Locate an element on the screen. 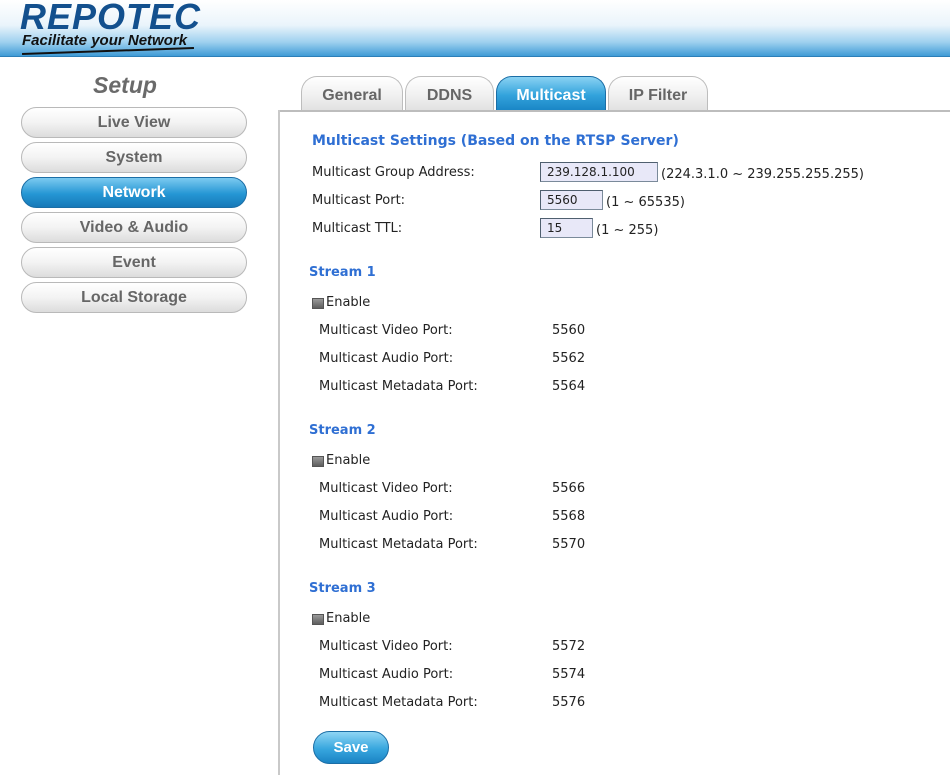 Image resolution: width=950 pixels, height=775 pixels. sidebar-item-live-view: Live View is located at coordinates (134, 122).